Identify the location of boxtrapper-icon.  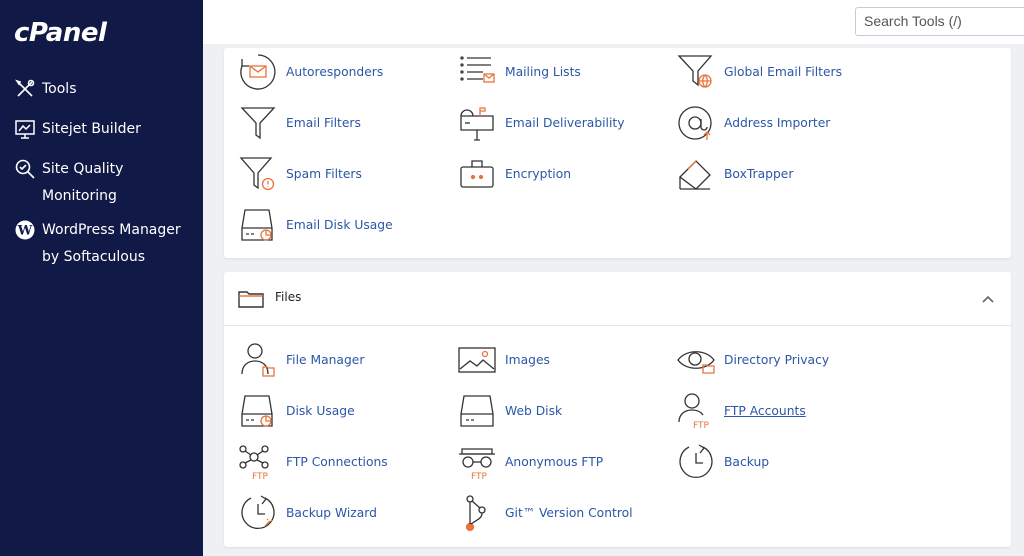
(696, 174).